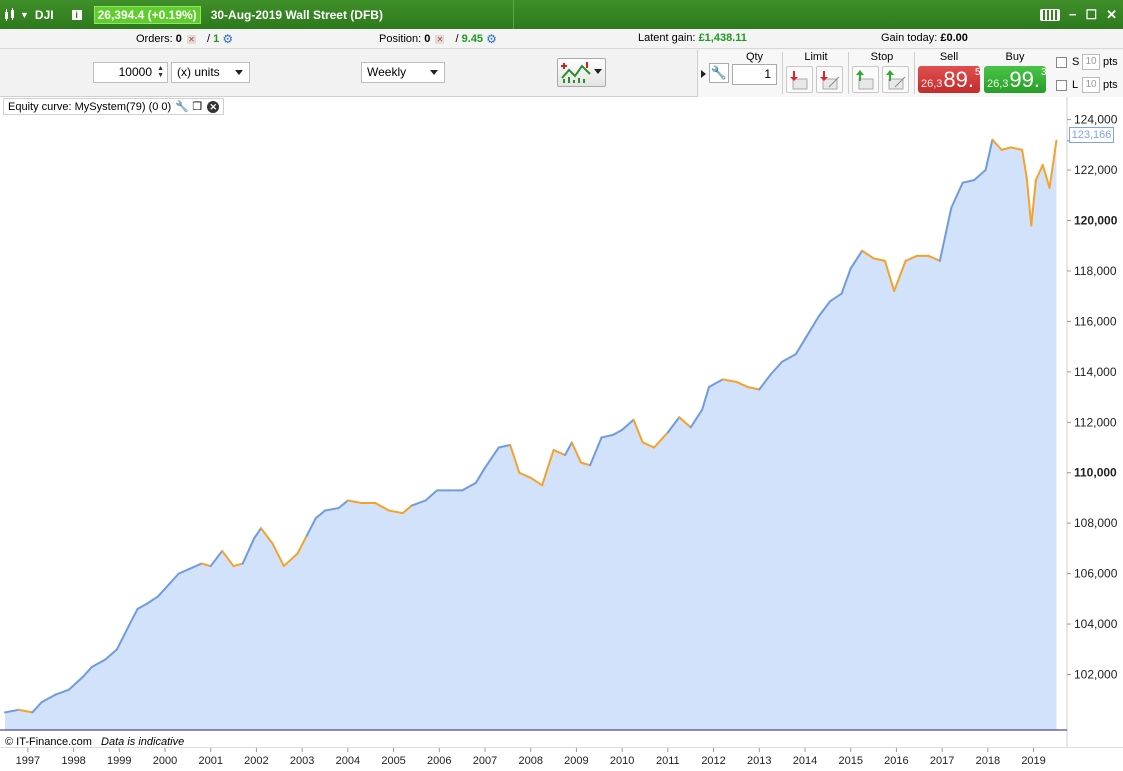 The width and height of the screenshot is (1123, 771). What do you see at coordinates (191, 39) in the screenshot?
I see `cancel-orders-icon: ✕` at bounding box center [191, 39].